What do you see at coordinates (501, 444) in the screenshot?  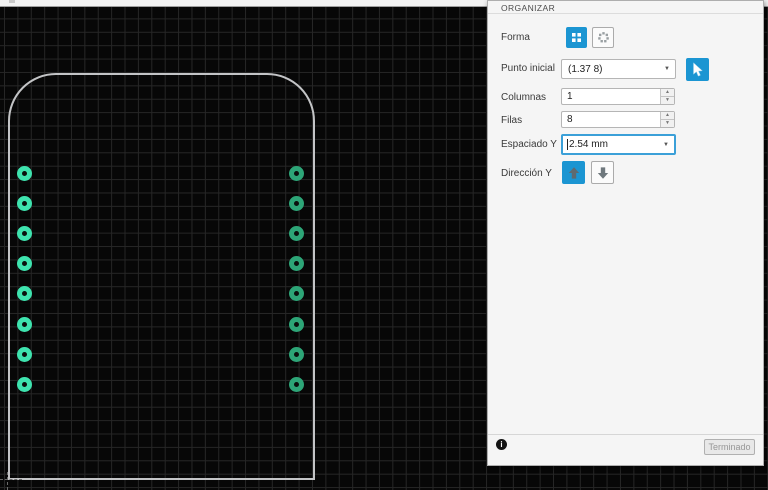 I see `info-icon: i` at bounding box center [501, 444].